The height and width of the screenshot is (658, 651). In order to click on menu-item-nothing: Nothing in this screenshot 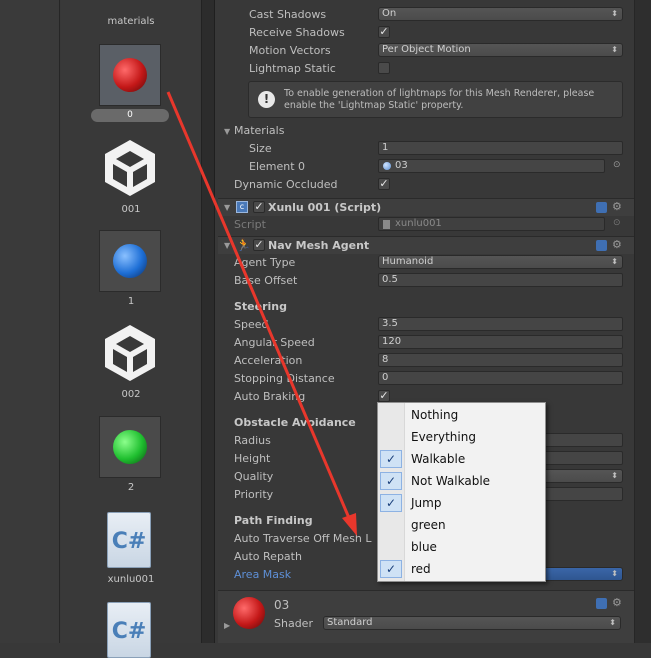, I will do `click(461, 415)`.